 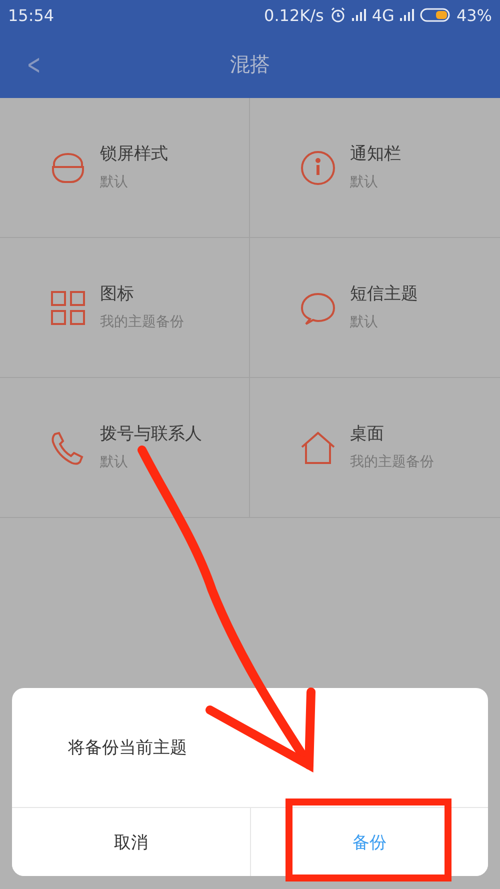 What do you see at coordinates (375, 154) in the screenshot?
I see `item-title: 通知栏` at bounding box center [375, 154].